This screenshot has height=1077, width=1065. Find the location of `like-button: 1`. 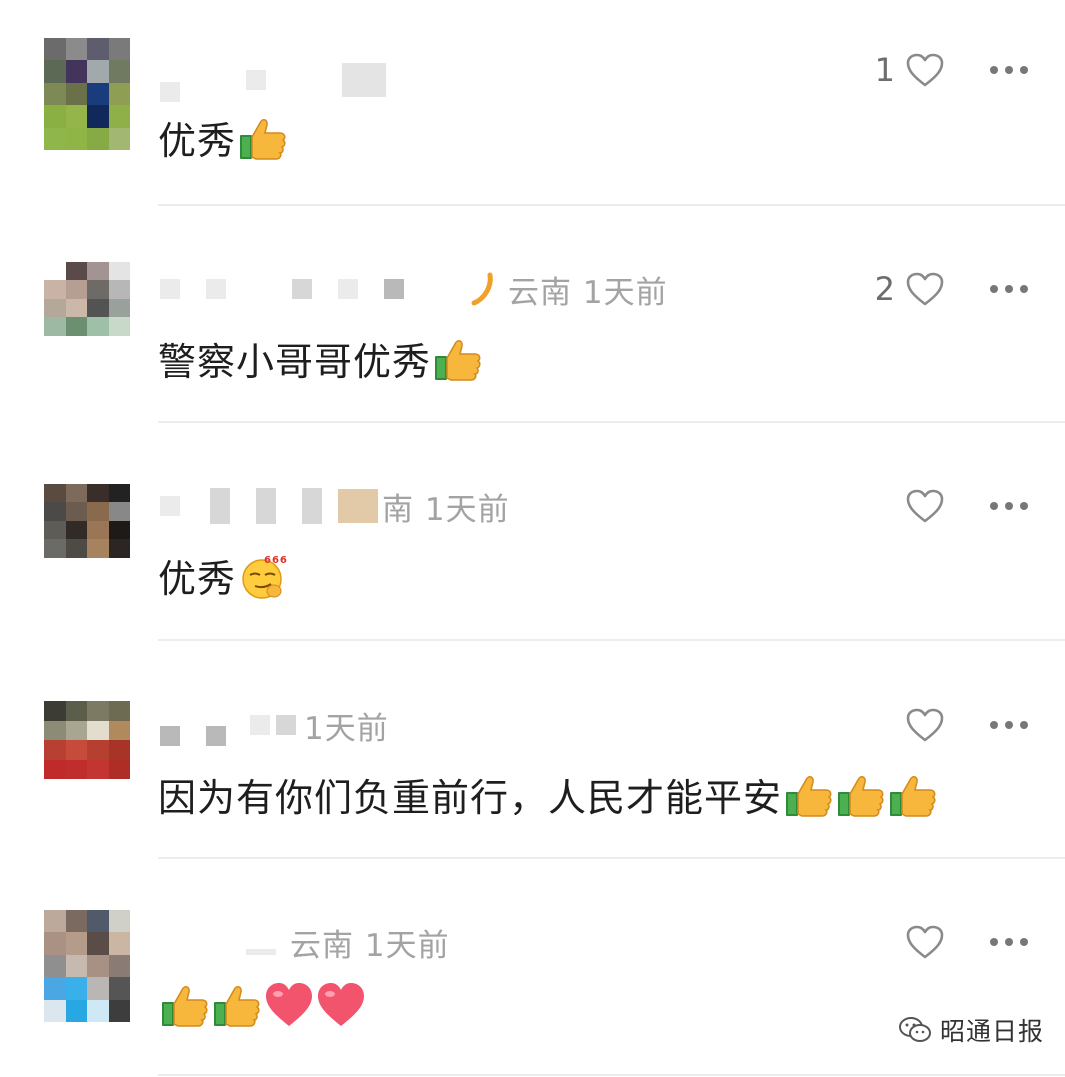

like-button: 1 is located at coordinates (910, 70).